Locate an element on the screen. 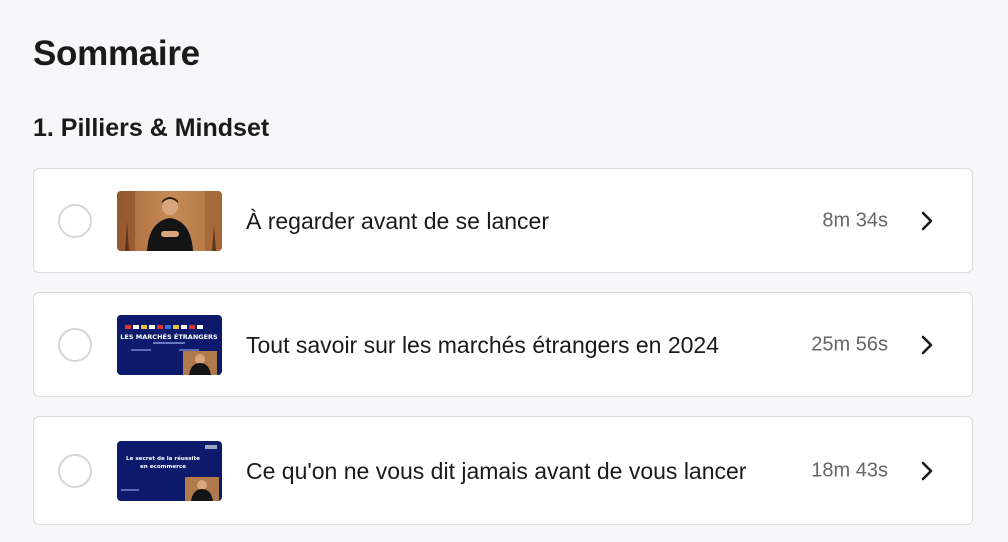 This screenshot has height=542, width=1008. thumbnail-caption: Le secret de la réussite en ecommerce is located at coordinates (163, 462).